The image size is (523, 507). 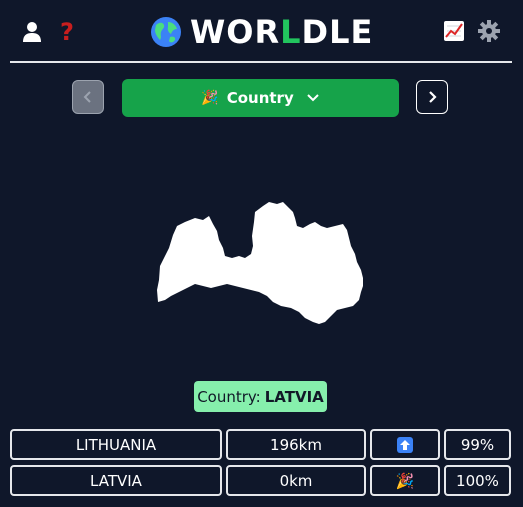 What do you see at coordinates (294, 396) in the screenshot?
I see `answer-value: LATVIA` at bounding box center [294, 396].